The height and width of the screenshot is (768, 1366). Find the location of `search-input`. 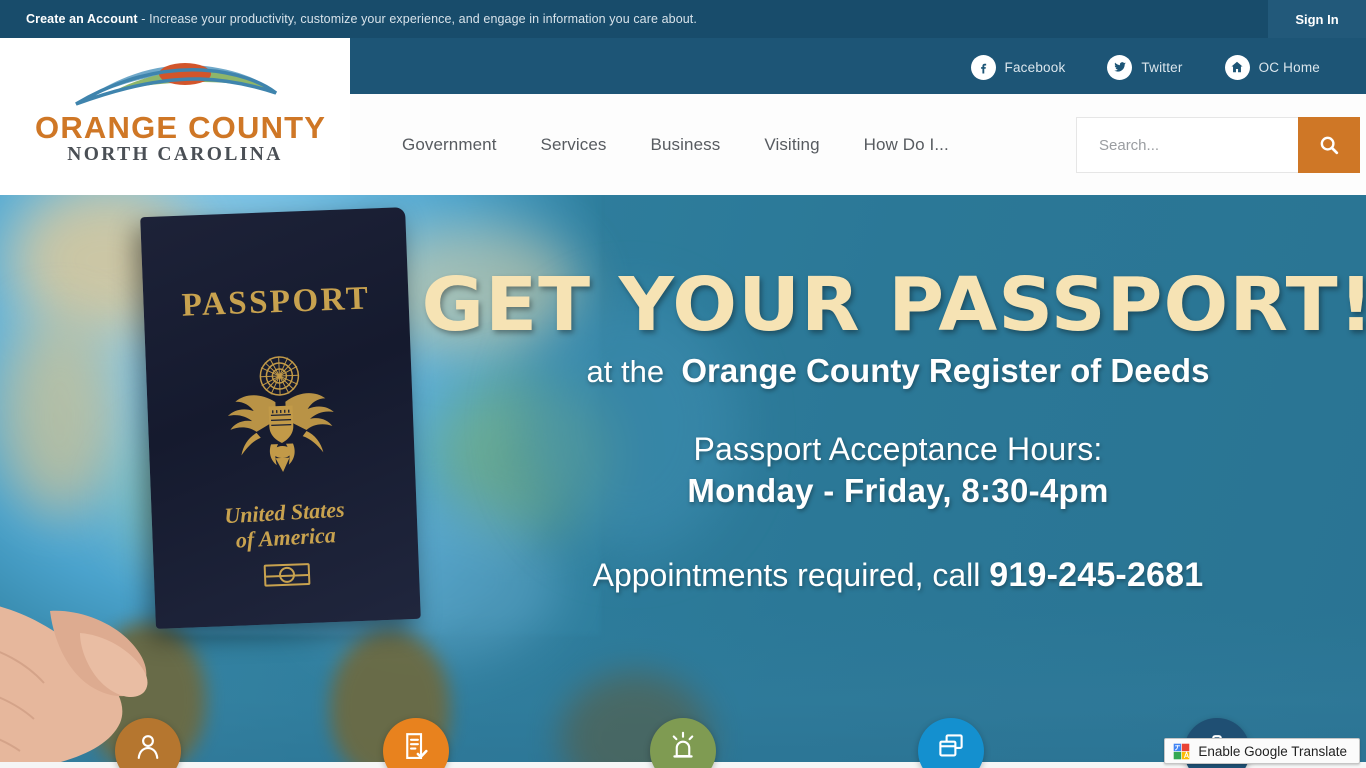

search-input is located at coordinates (1187, 145).